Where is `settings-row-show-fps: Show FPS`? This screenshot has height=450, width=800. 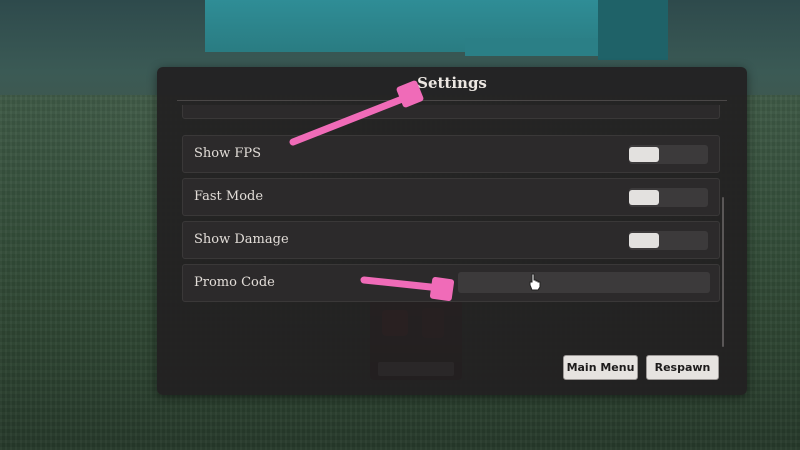 settings-row-show-fps: Show FPS is located at coordinates (451, 154).